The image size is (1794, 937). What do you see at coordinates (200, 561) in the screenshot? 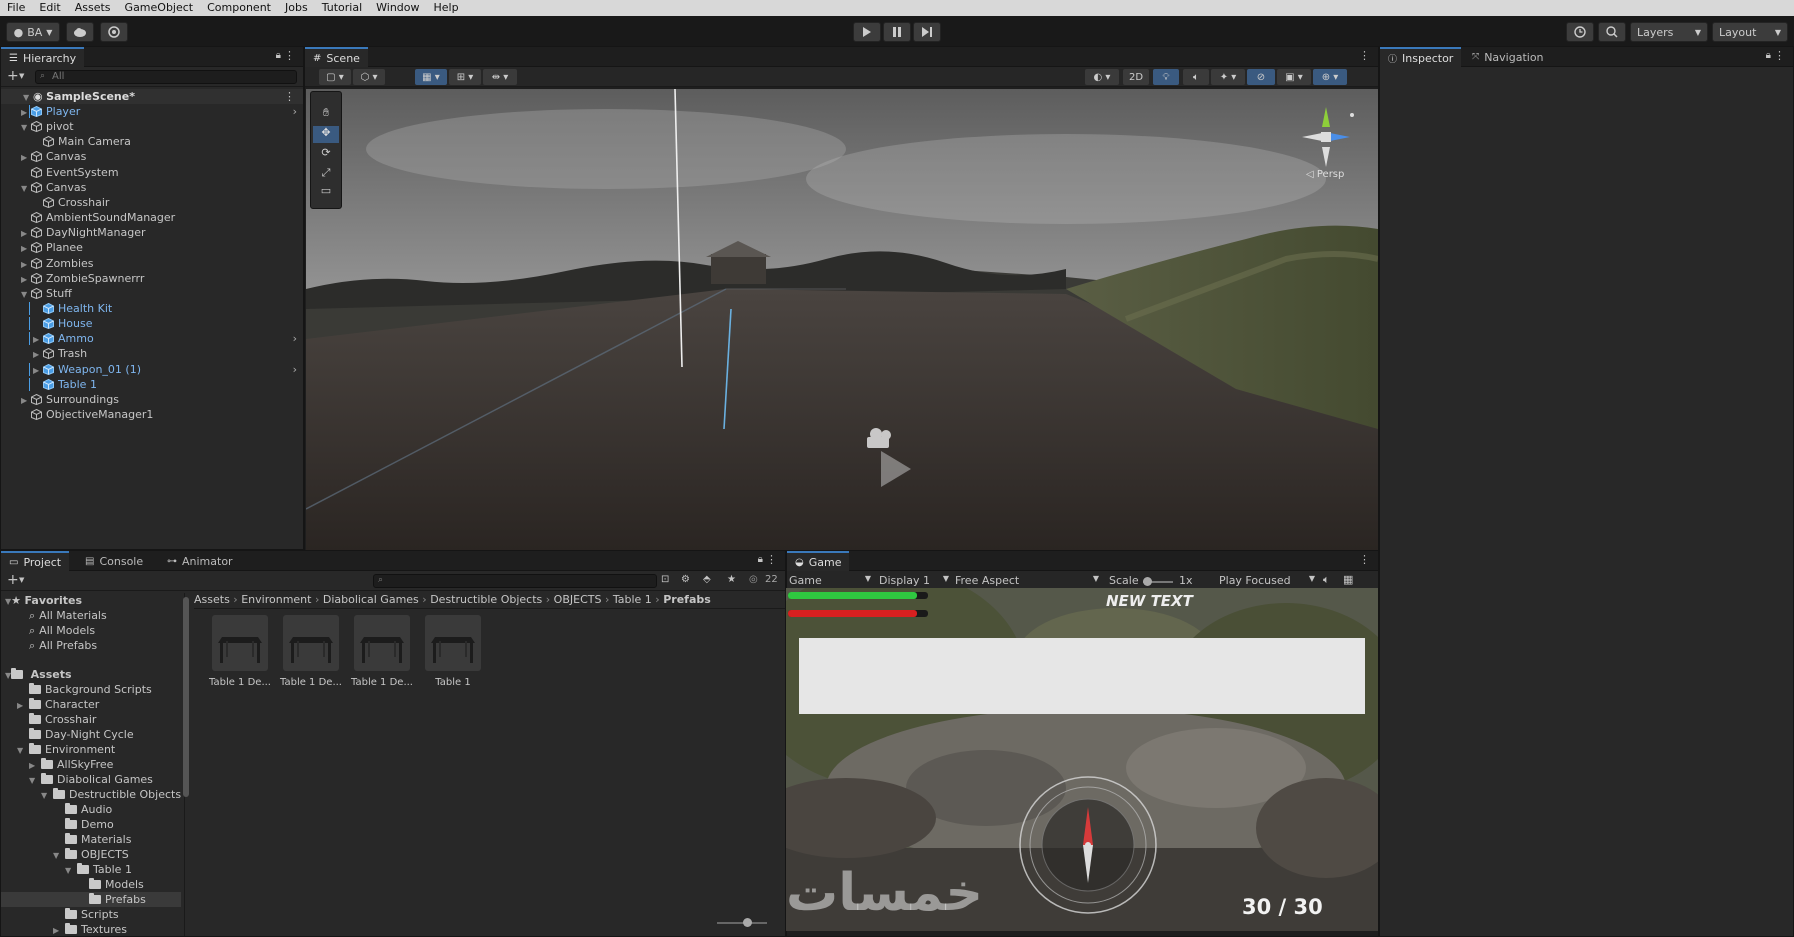
I see `tab-animator: ⊶ Animator` at bounding box center [200, 561].